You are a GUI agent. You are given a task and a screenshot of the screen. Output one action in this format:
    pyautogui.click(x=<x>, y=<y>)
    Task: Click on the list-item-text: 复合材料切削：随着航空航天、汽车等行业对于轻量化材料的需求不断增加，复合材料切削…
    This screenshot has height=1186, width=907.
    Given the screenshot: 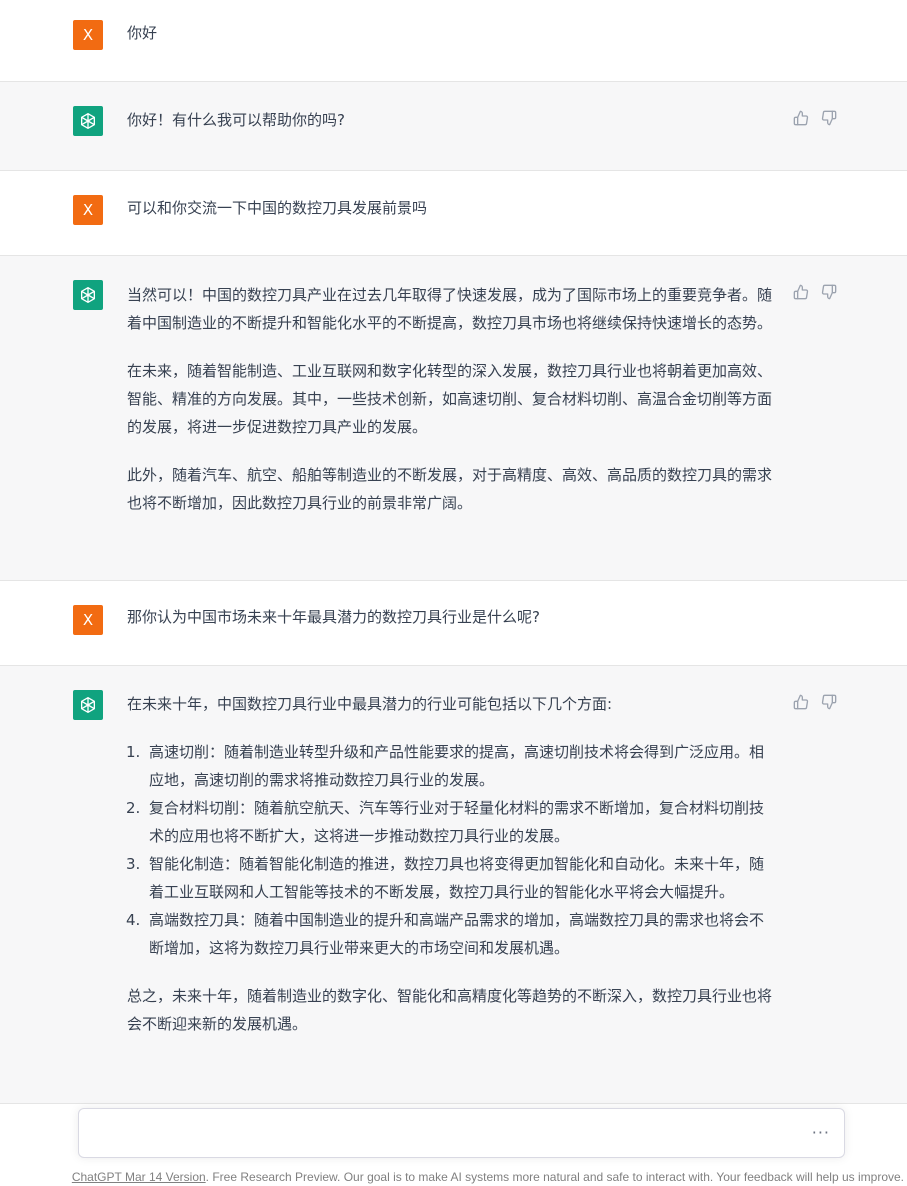 What is the action you would take?
    pyautogui.click(x=457, y=822)
    